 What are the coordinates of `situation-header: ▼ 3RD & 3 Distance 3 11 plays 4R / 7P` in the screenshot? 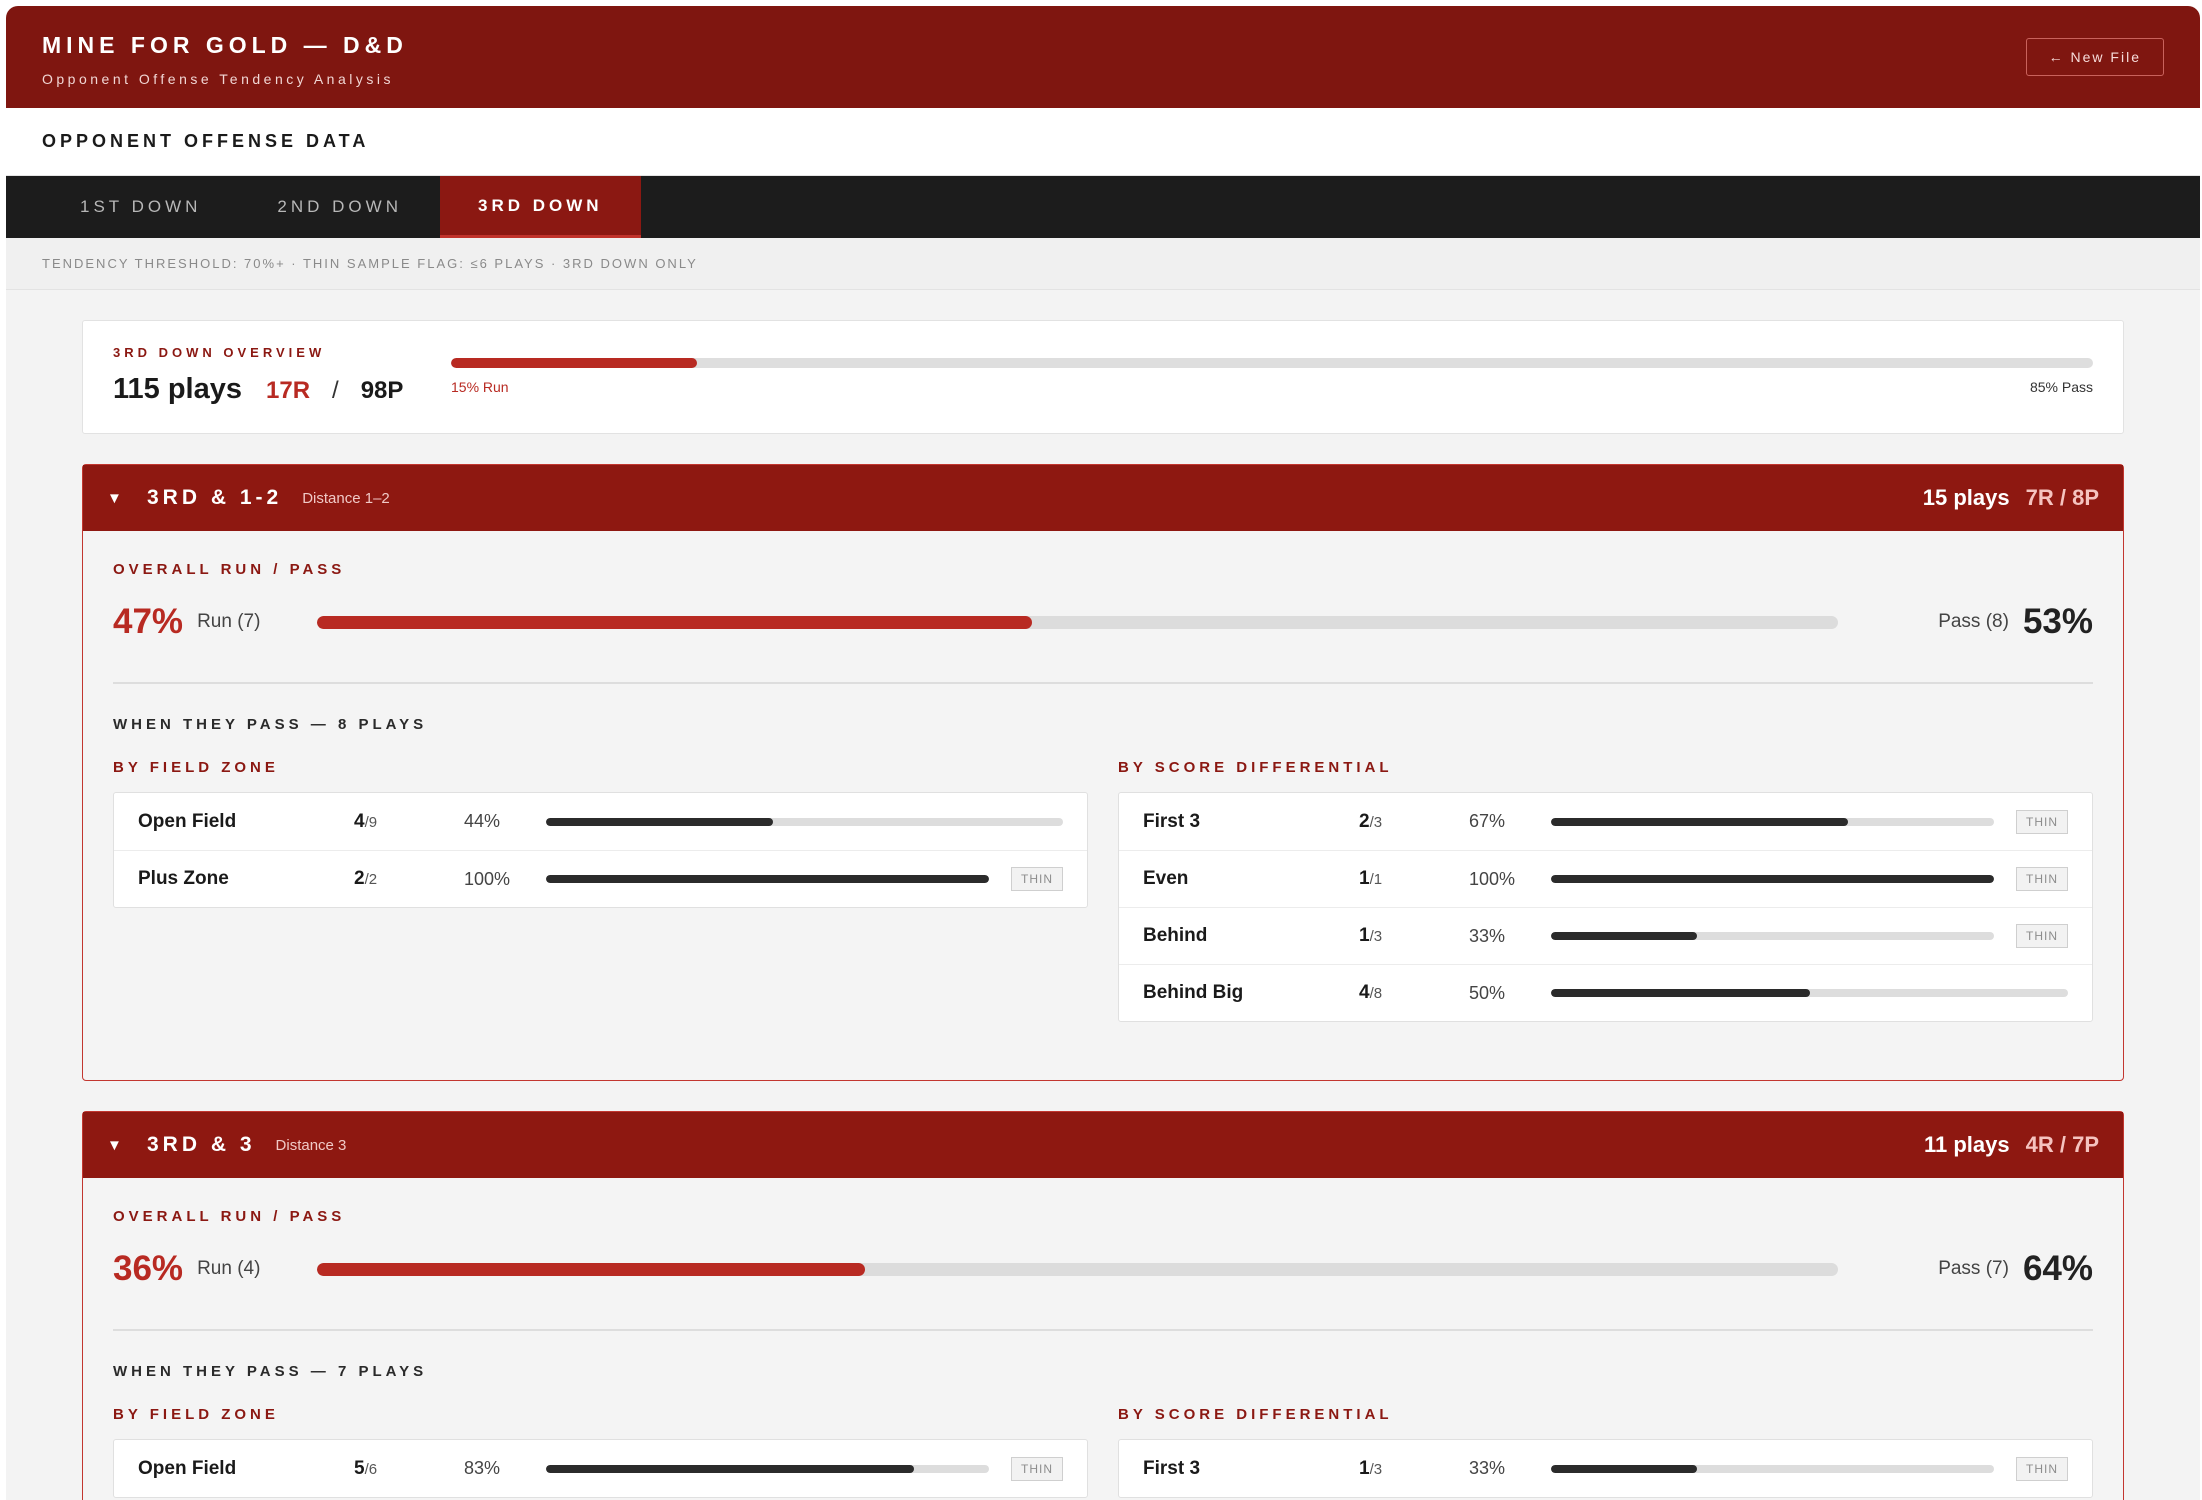 It's located at (1103, 1145).